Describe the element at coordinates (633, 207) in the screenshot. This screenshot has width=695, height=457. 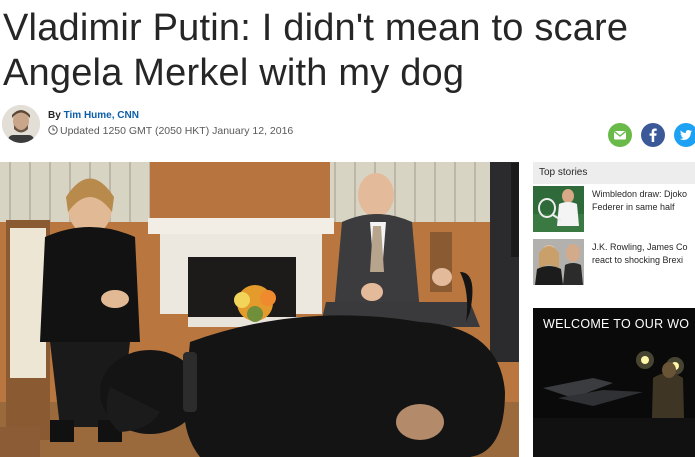
I see `story-title-line-2: Federer in same half` at that location.